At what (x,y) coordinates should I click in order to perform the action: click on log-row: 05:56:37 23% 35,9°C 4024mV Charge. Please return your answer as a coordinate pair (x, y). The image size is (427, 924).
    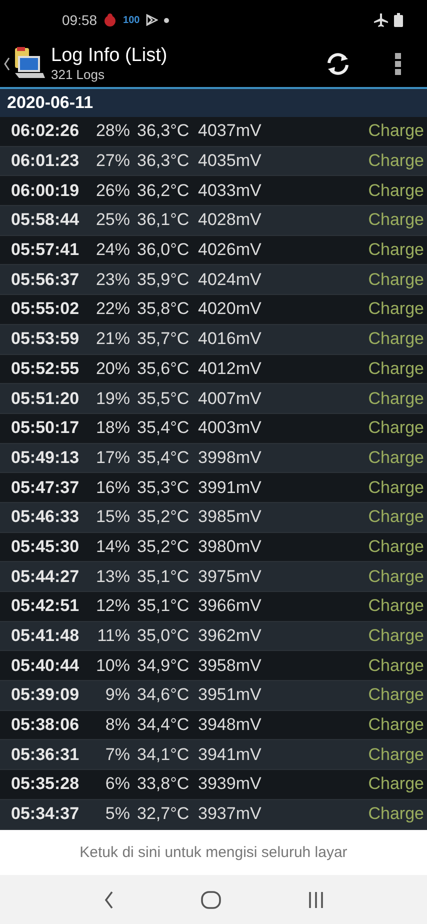
    Looking at the image, I should click on (213, 280).